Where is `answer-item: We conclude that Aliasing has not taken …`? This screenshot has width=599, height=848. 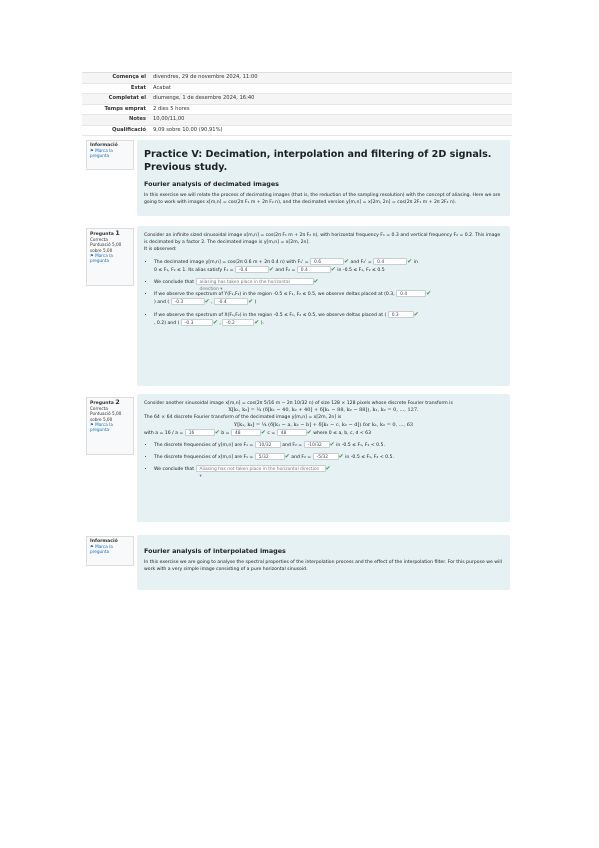
answer-item: We conclude that Aliasing has not taken … is located at coordinates (328, 472).